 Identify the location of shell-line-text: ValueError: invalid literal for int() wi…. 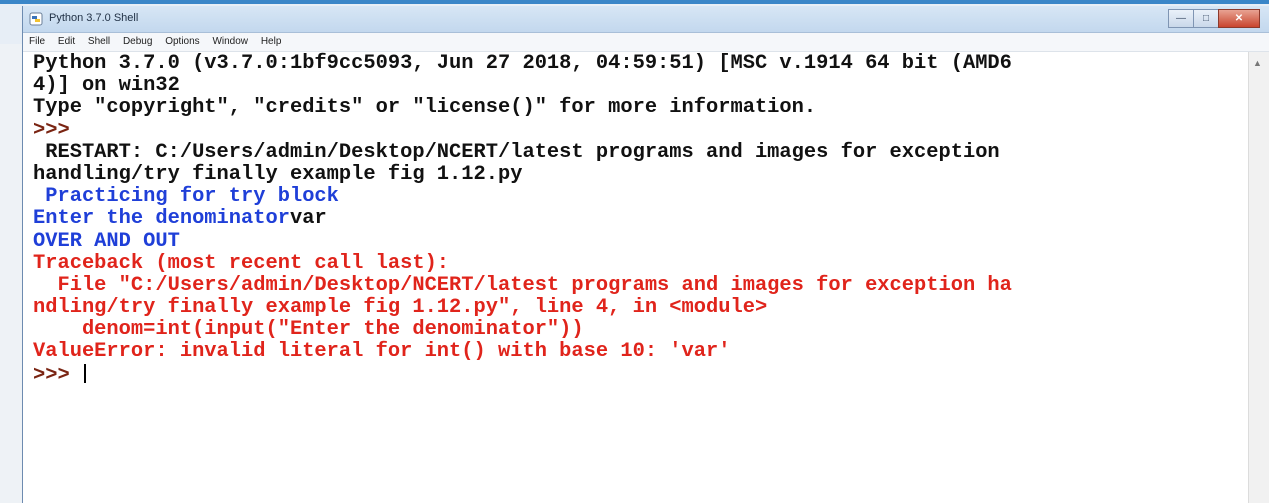
(382, 352).